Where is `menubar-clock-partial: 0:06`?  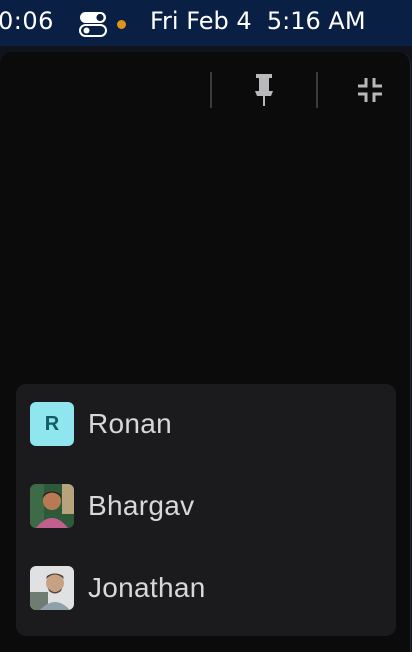 menubar-clock-partial: 0:06 is located at coordinates (27, 21).